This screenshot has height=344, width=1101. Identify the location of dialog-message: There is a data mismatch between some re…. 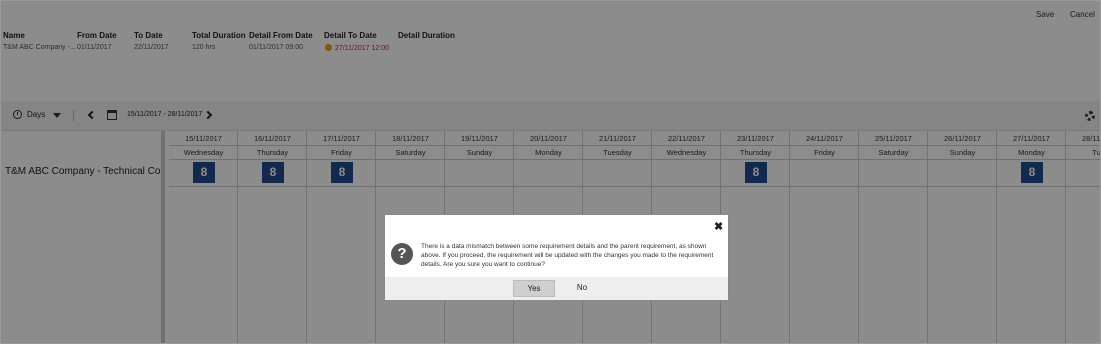
(567, 255).